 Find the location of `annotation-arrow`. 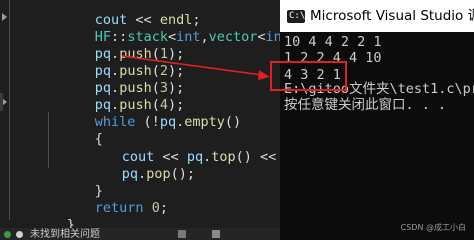

annotation-arrow is located at coordinates (195, 67).